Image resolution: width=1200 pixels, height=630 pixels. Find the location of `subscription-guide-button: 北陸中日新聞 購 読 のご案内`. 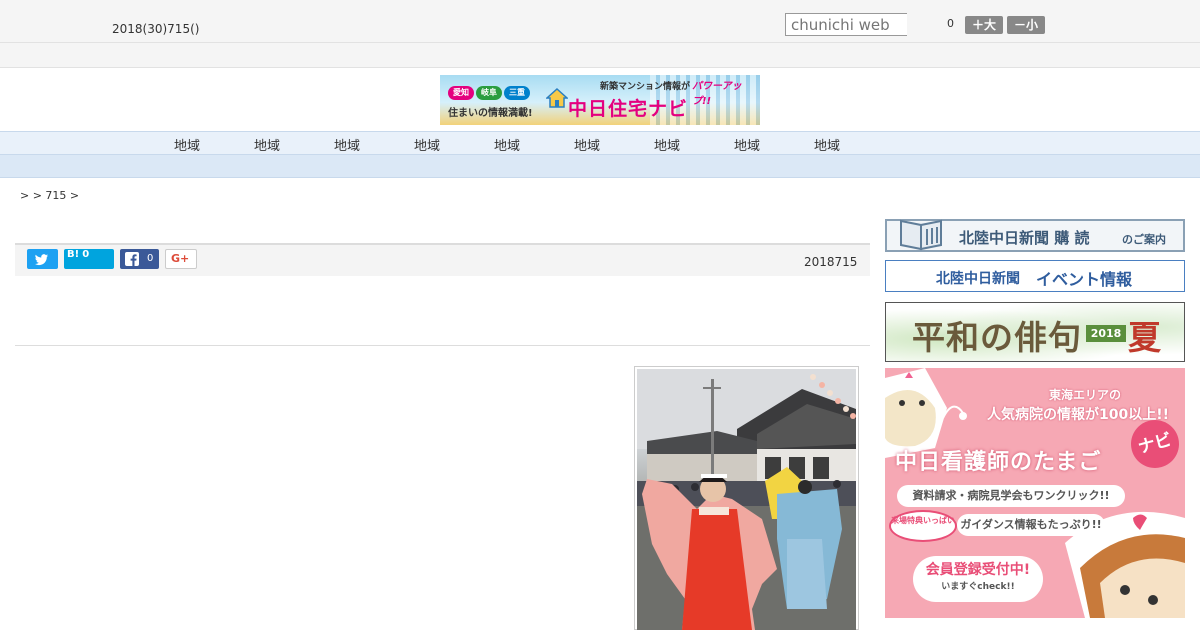

subscription-guide-button: 北陸中日新聞 購 読 のご案内 is located at coordinates (1035, 235).